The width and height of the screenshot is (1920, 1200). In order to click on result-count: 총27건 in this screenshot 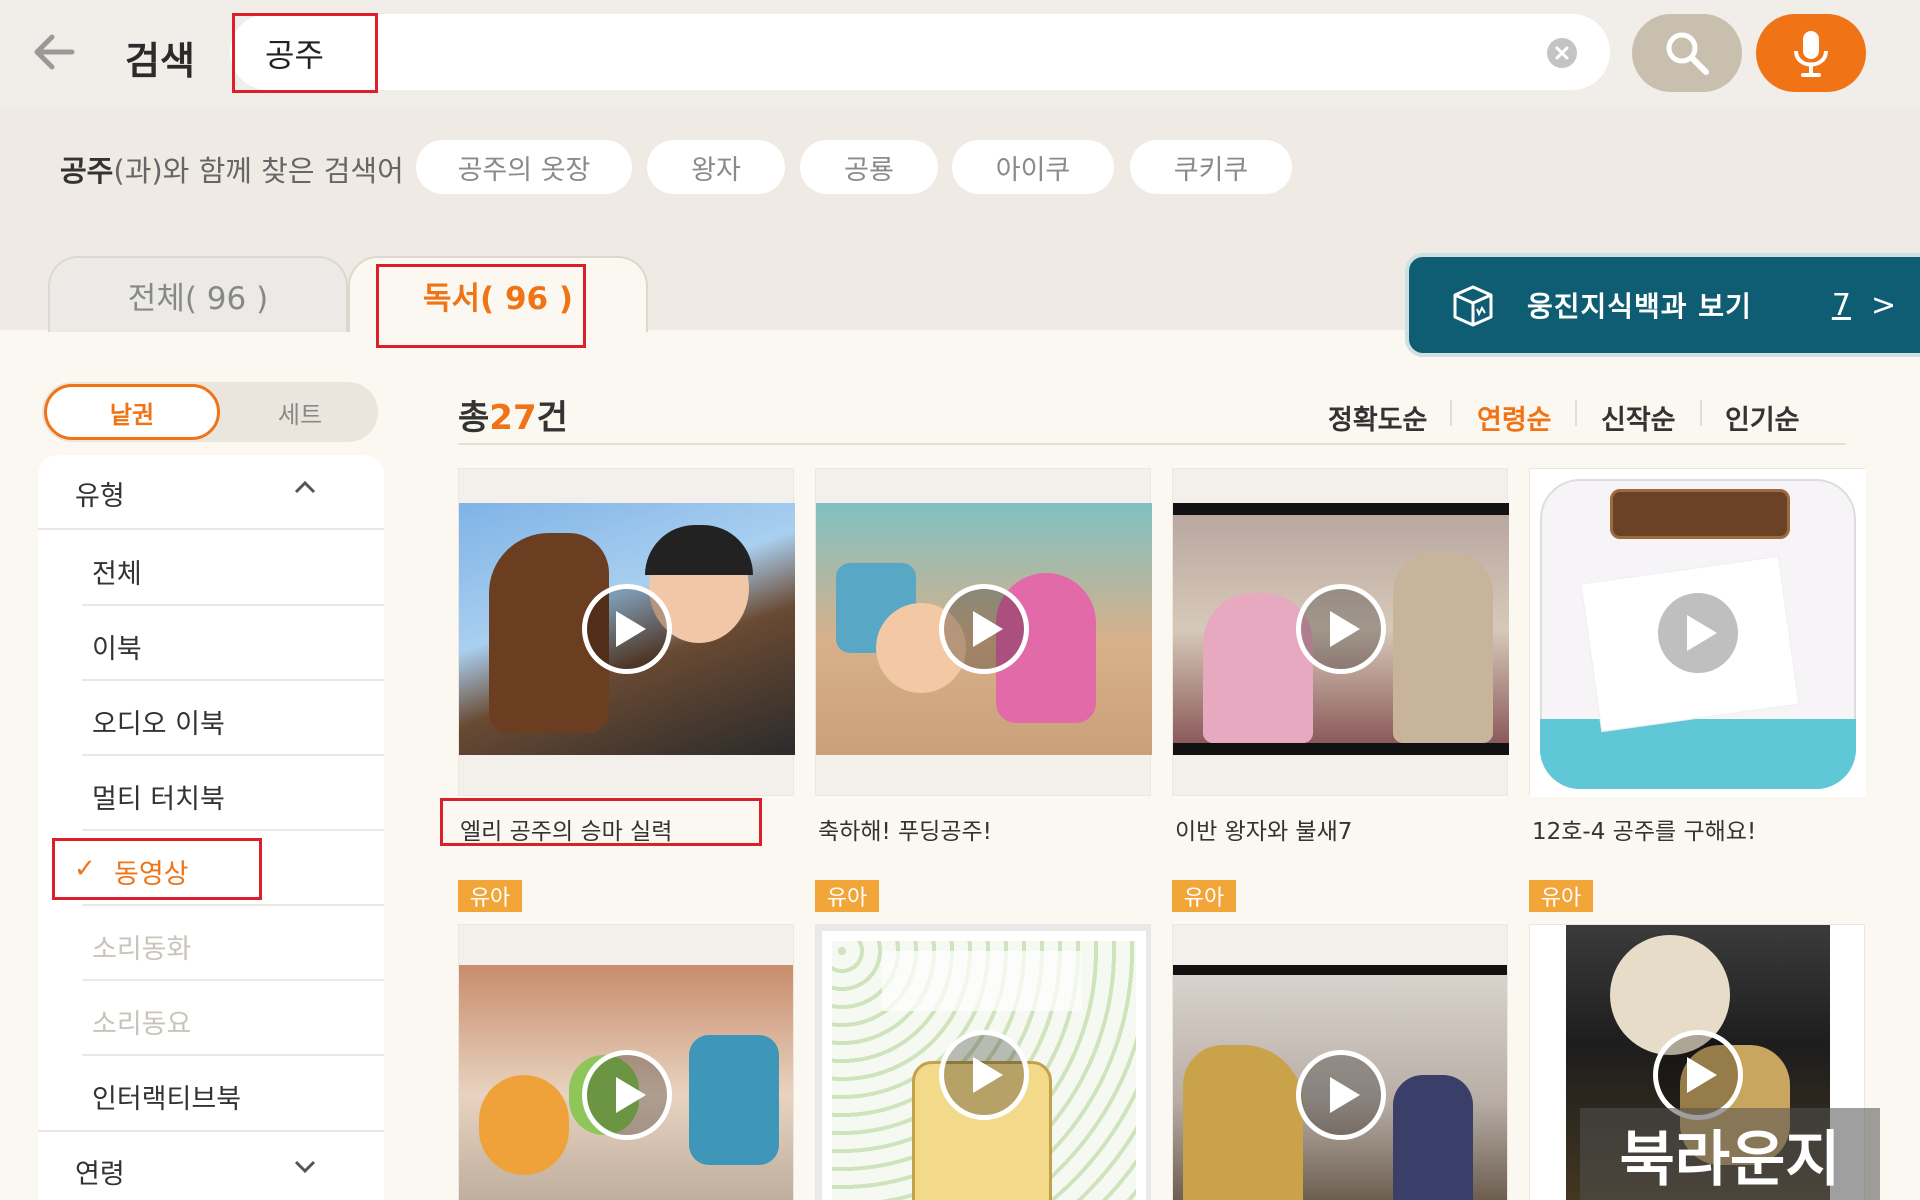, I will do `click(513, 414)`.